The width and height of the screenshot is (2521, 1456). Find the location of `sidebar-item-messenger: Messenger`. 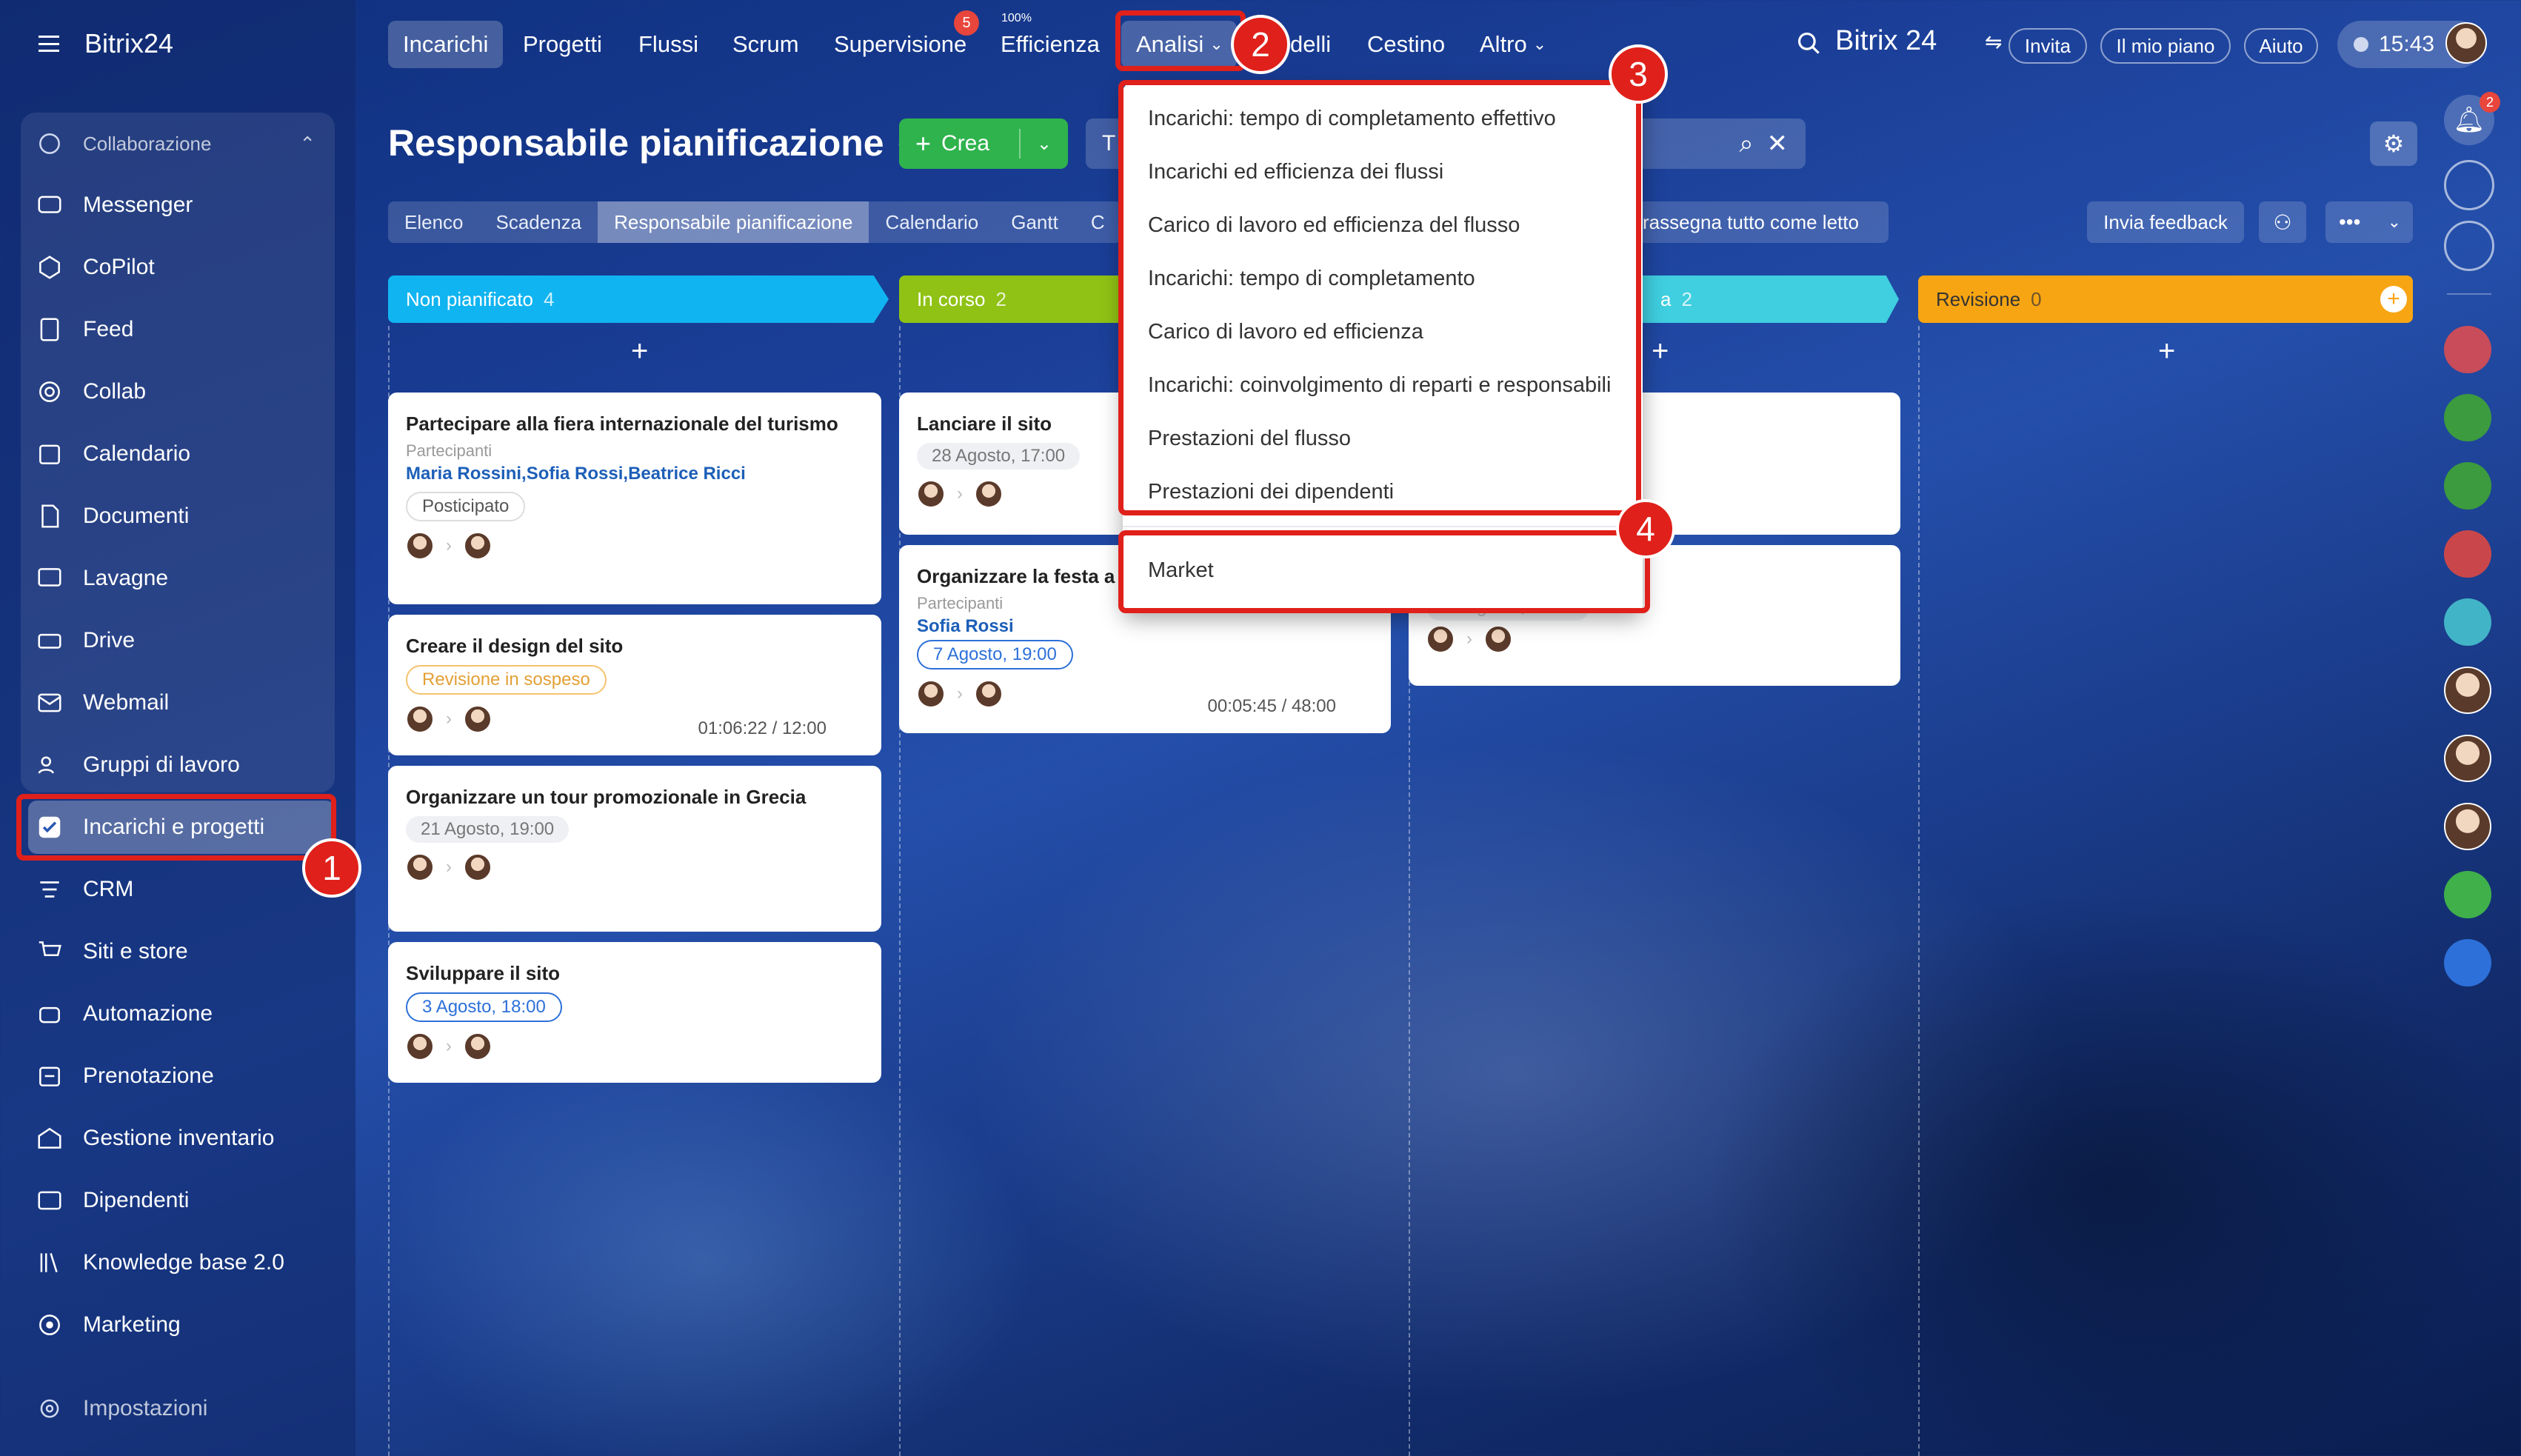

sidebar-item-messenger: Messenger is located at coordinates (181, 205).